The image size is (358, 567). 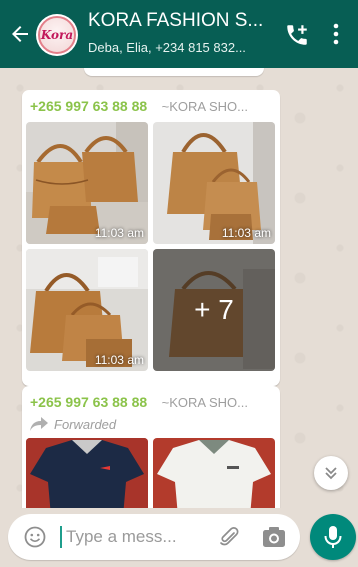 I want to click on double-chevron-down-icon, so click(x=331, y=473).